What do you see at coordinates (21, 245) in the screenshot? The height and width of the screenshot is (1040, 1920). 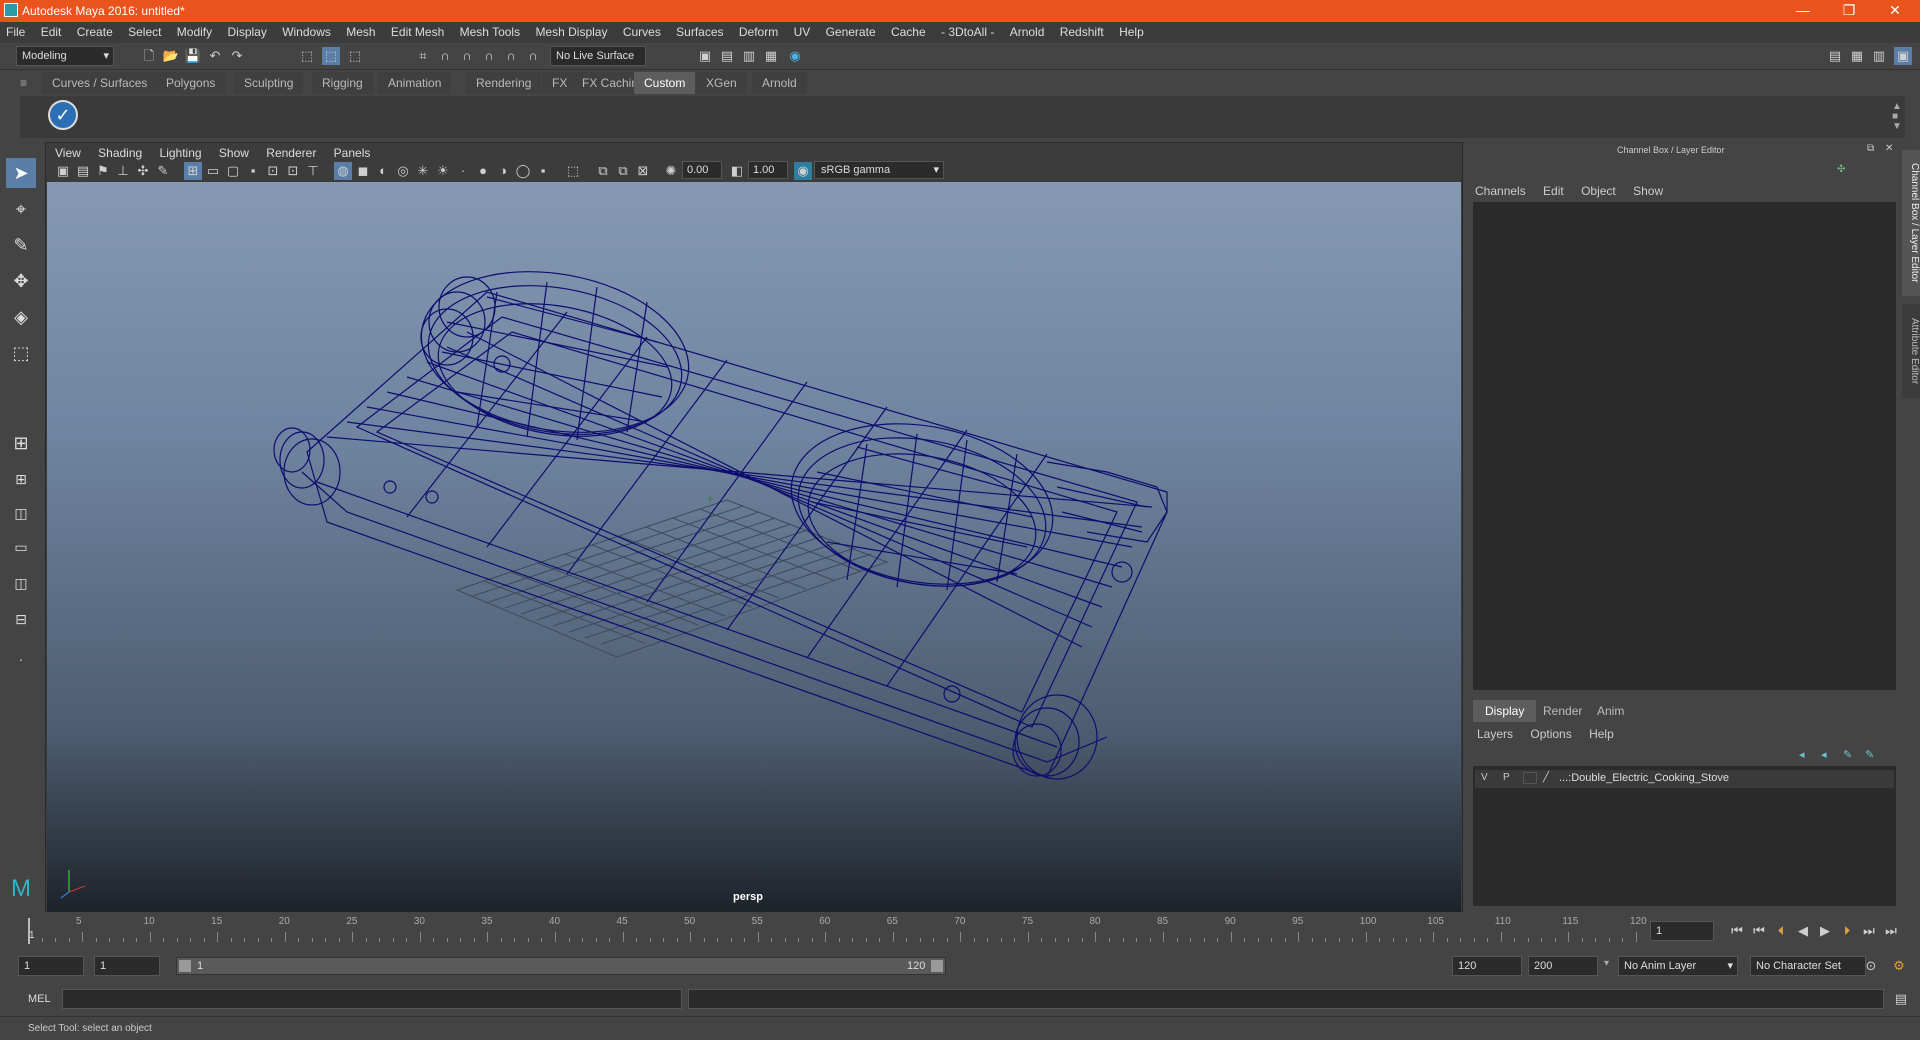 I see `paint-select-tool-icon: ✎` at bounding box center [21, 245].